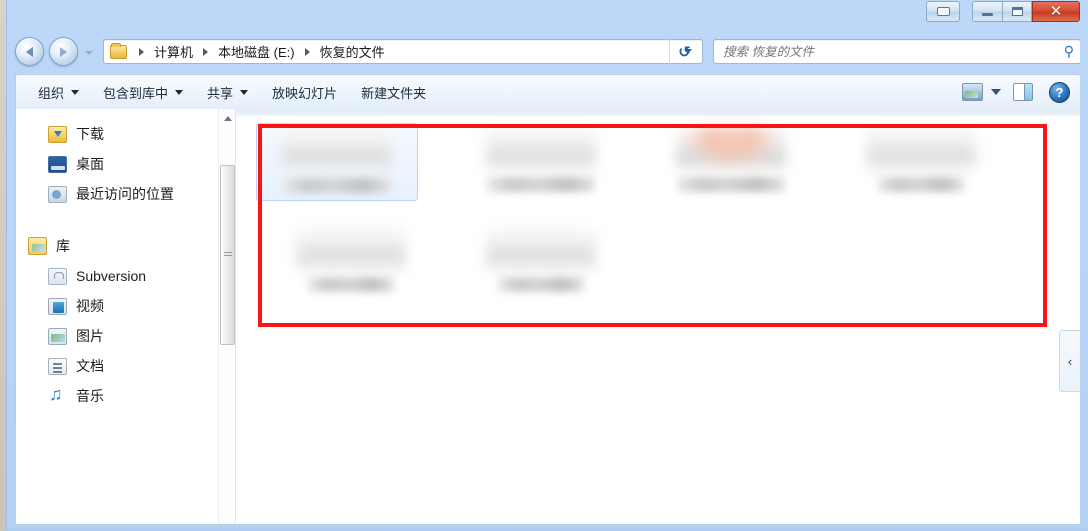 The image size is (1088, 531). I want to click on toolbar-new-folder-button: 新建文件夹, so click(393, 92).